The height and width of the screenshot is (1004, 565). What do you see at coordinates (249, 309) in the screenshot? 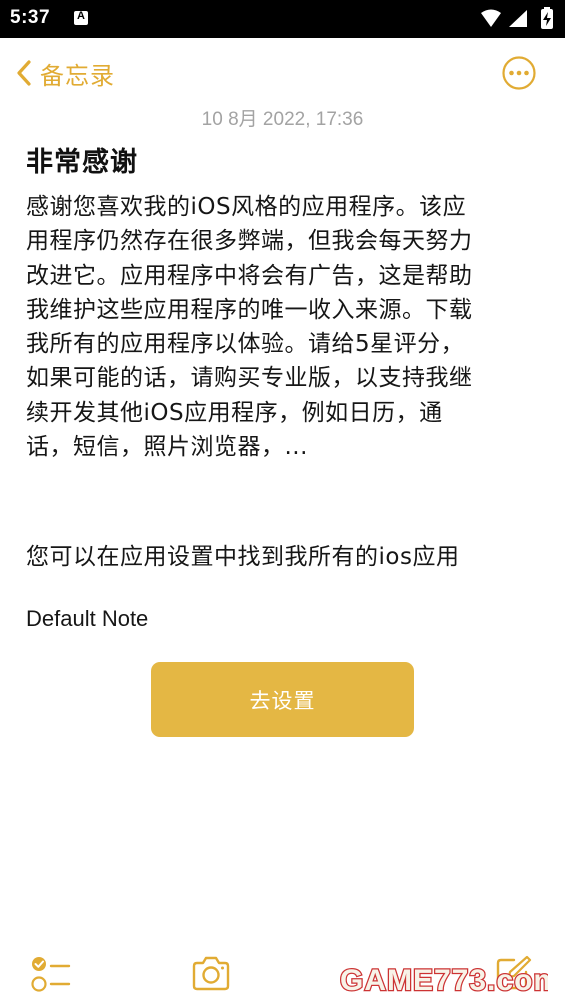
I see `note-body-line: 我维护这些应用程序的唯一收入来源。下载` at bounding box center [249, 309].